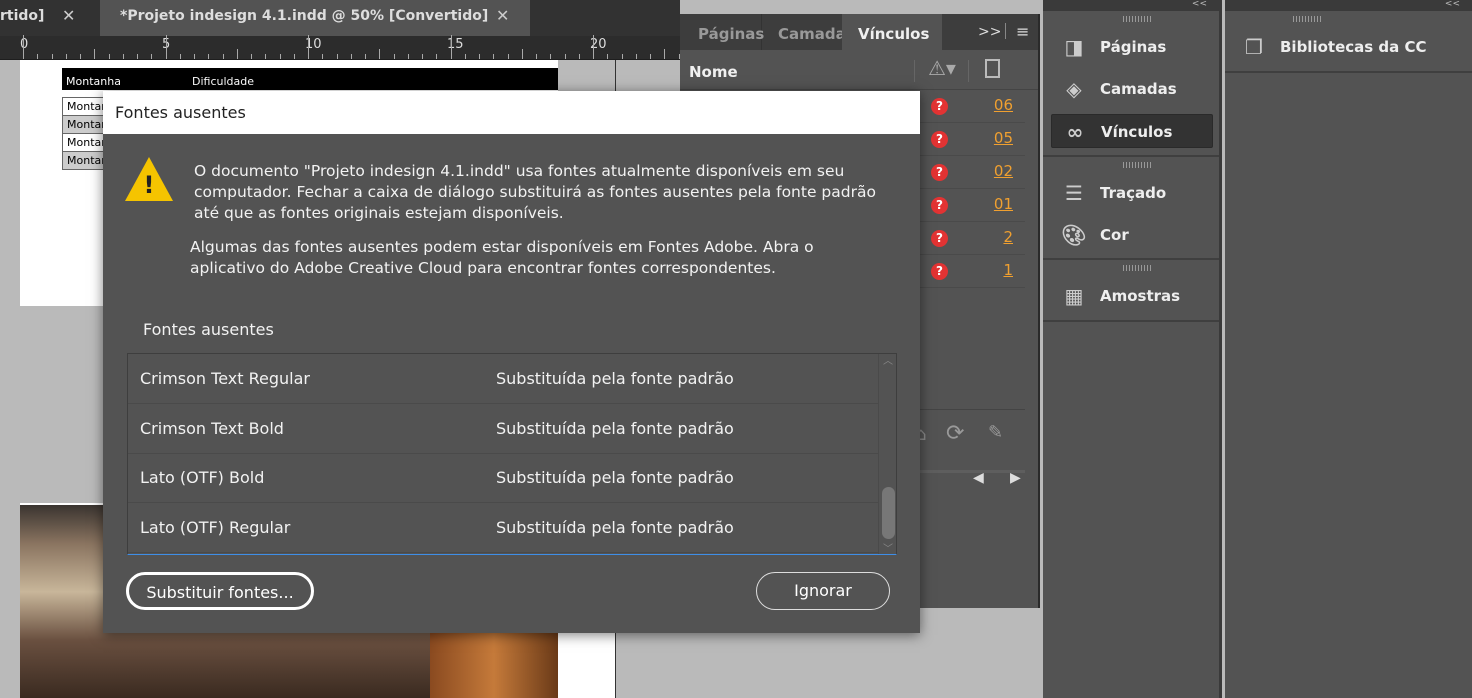  I want to click on dock-item-label: Cor, so click(1114, 235).